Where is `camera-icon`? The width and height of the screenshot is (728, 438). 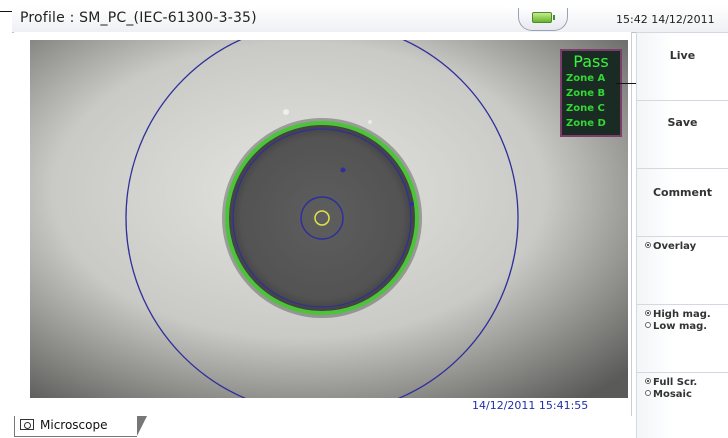 camera-icon is located at coordinates (27, 424).